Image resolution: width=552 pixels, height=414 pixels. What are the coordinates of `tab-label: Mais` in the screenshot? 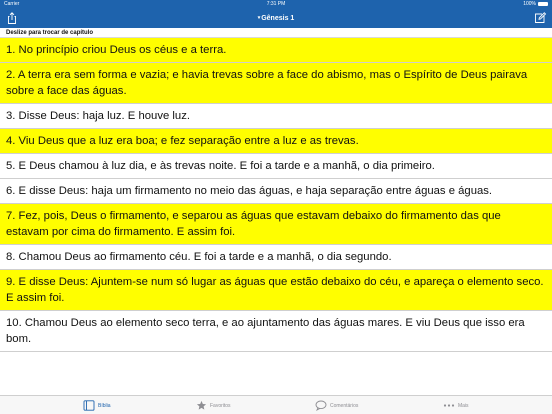 It's located at (463, 405).